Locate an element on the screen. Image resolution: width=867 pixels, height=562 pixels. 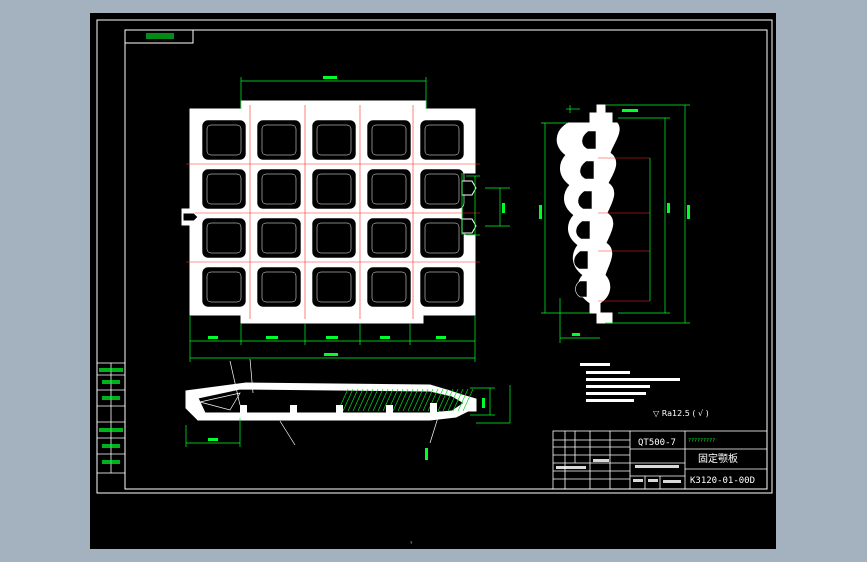
front-view is located at coordinates (330, 212).